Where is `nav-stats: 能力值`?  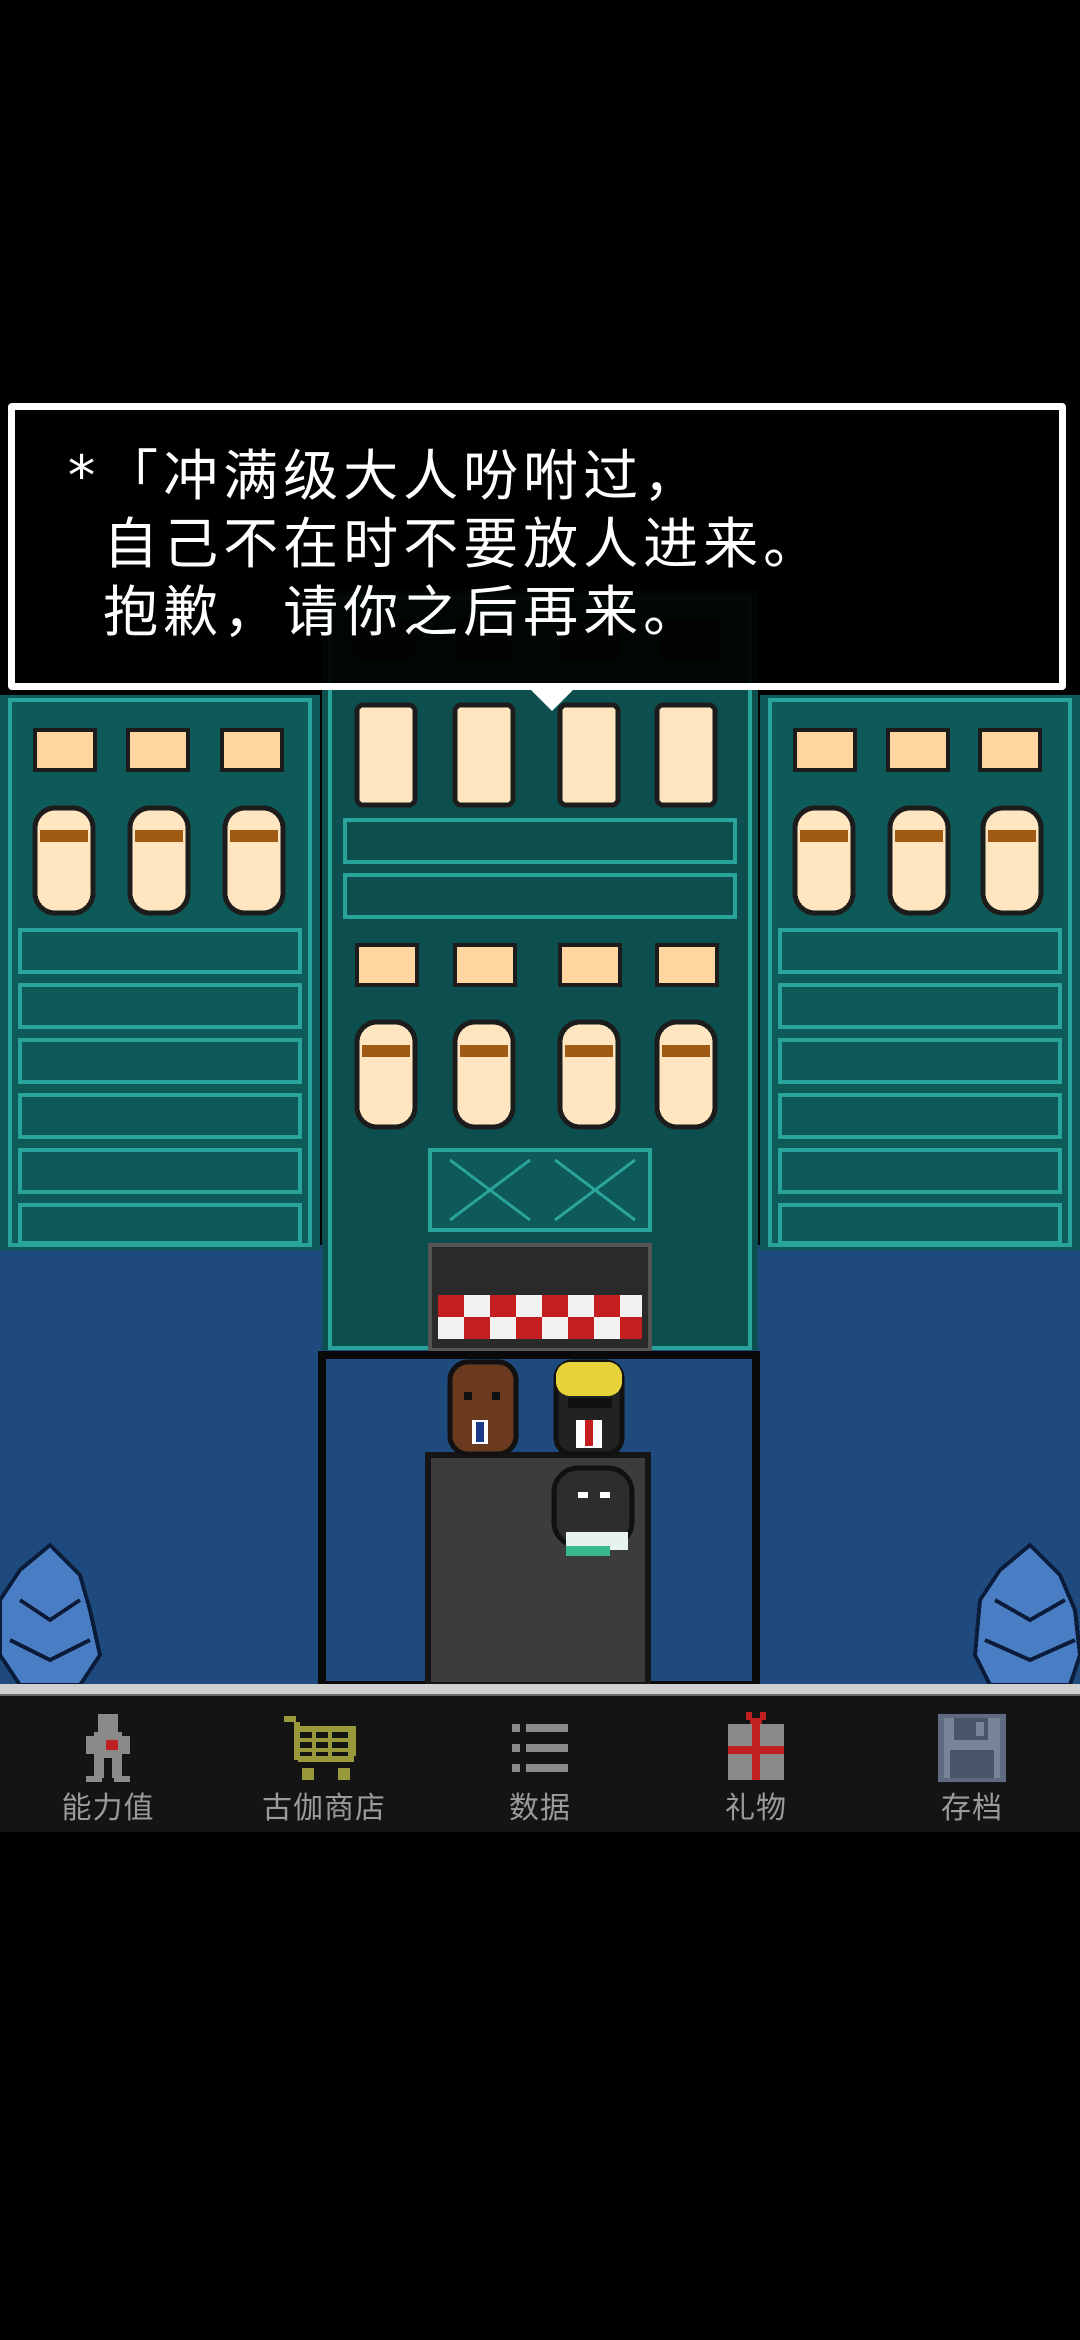 nav-stats: 能力值 is located at coordinates (108, 1764).